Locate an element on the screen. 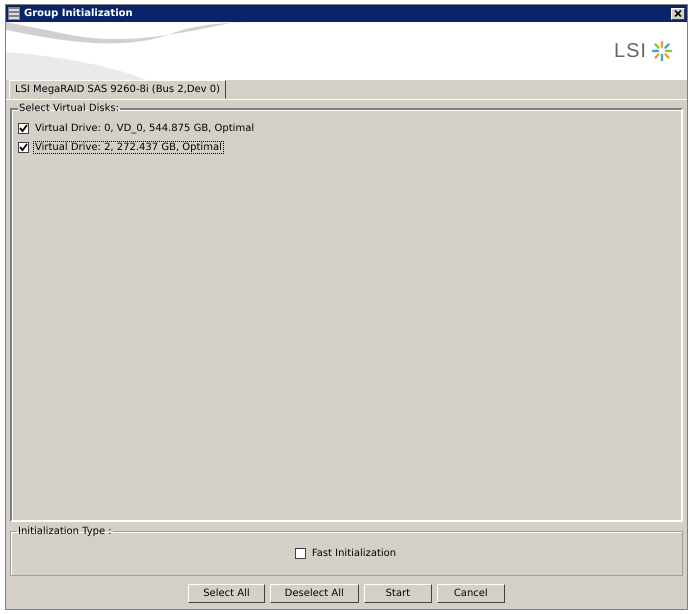 The height and width of the screenshot is (614, 693). close-icon is located at coordinates (678, 13).